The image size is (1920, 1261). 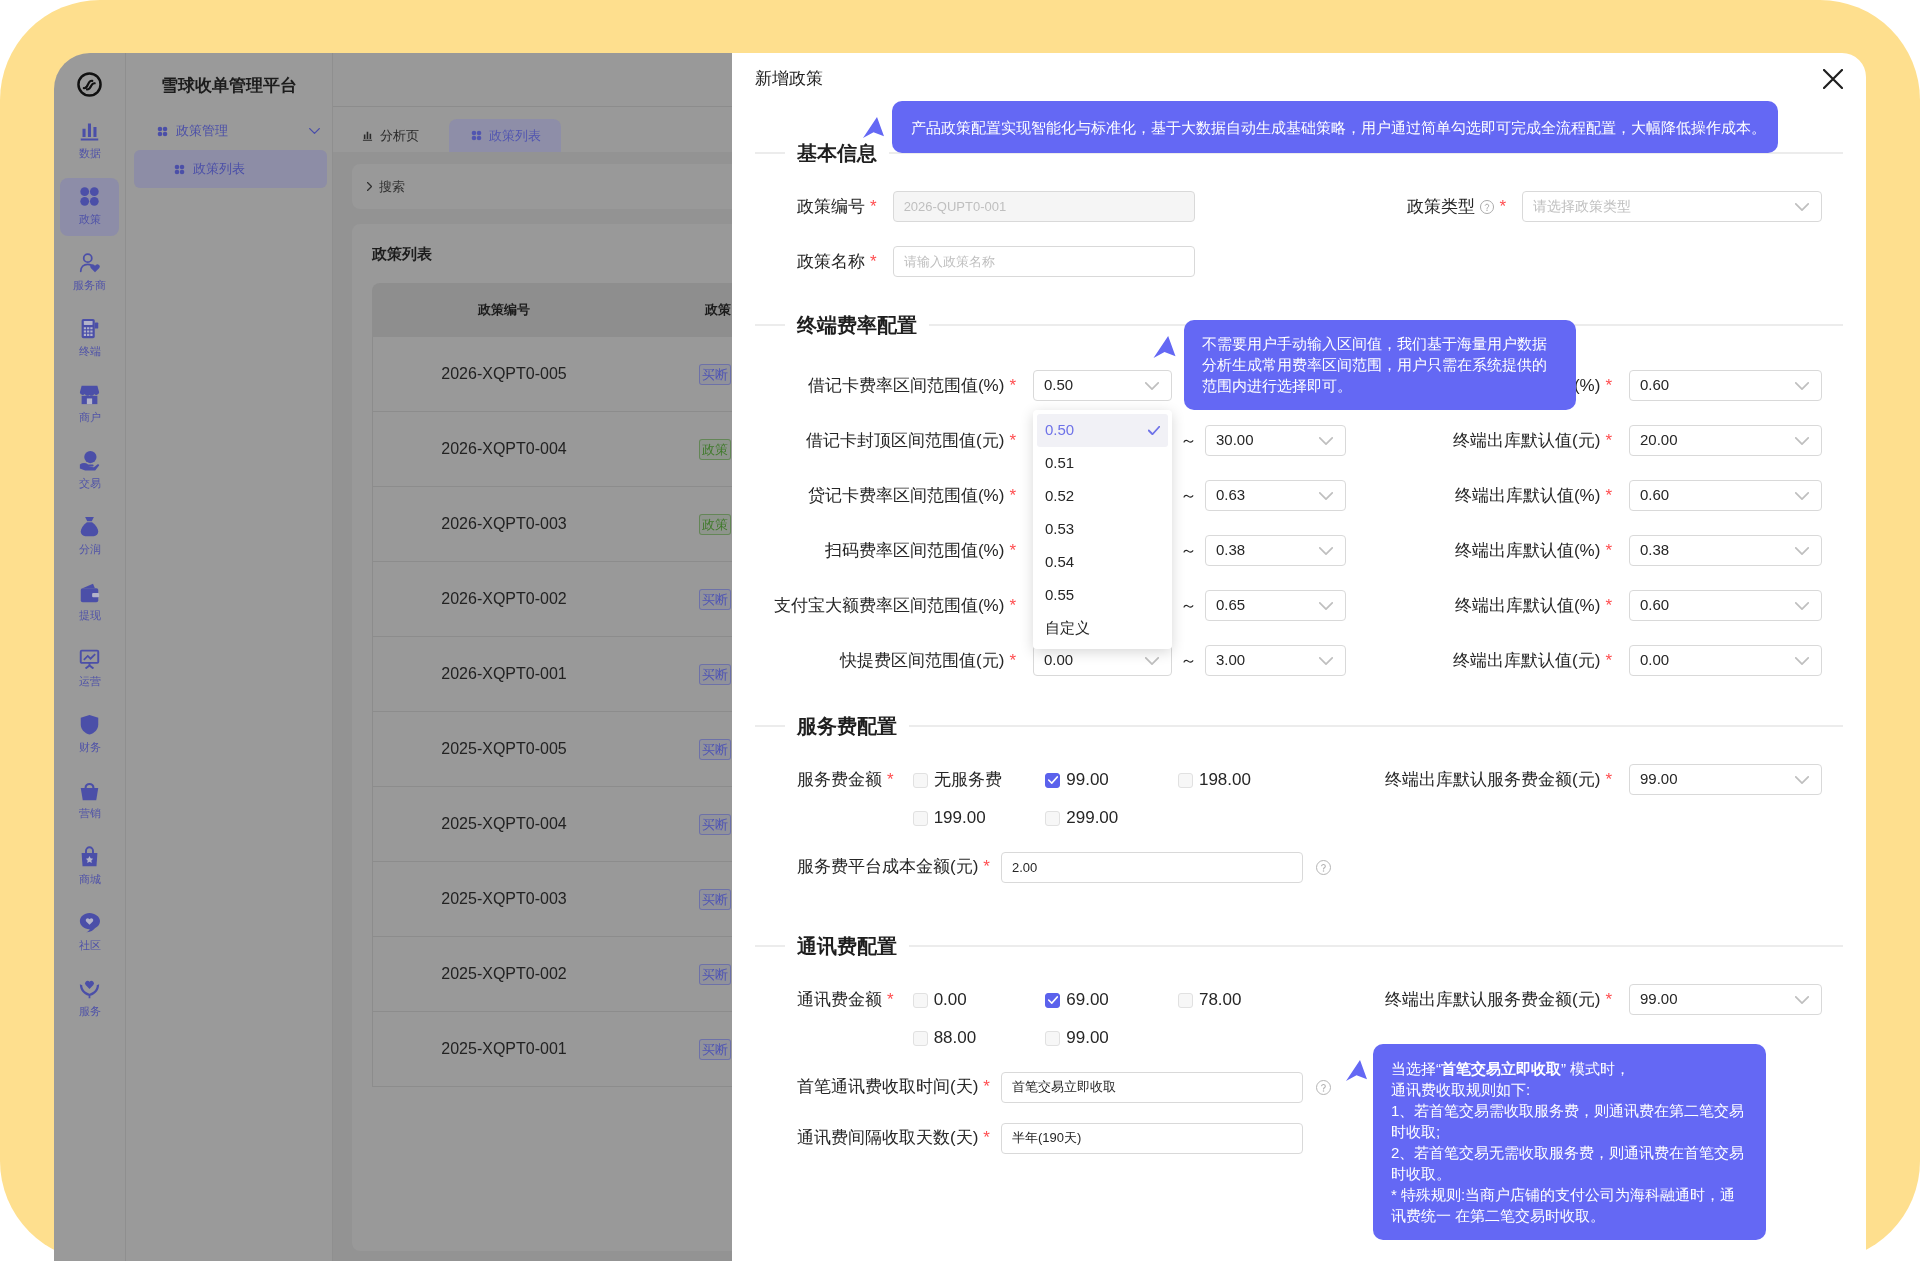 I want to click on section-title: 终端费率配置, so click(x=856, y=325).